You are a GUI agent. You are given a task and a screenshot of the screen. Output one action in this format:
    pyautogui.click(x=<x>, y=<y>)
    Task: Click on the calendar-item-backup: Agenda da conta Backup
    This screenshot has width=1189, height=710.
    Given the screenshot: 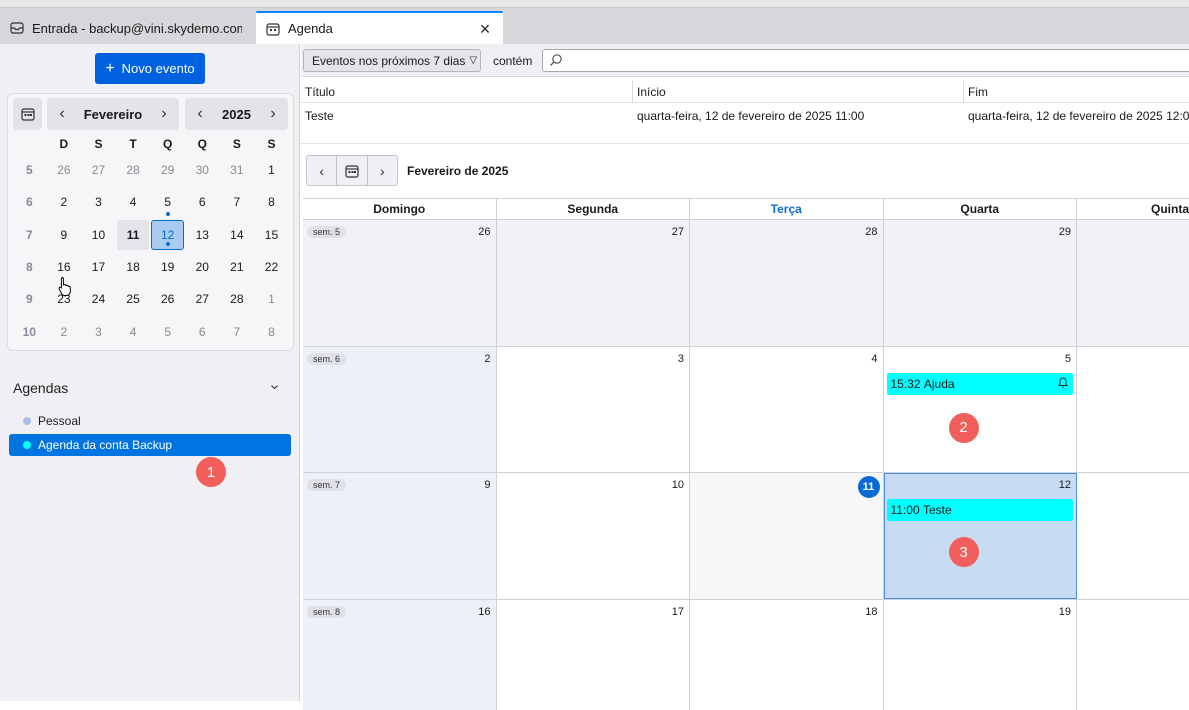 What is the action you would take?
    pyautogui.click(x=150, y=445)
    